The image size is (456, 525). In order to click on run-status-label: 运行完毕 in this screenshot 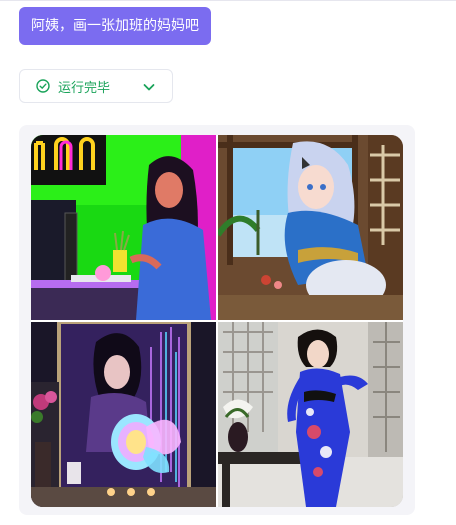, I will do `click(84, 88)`.